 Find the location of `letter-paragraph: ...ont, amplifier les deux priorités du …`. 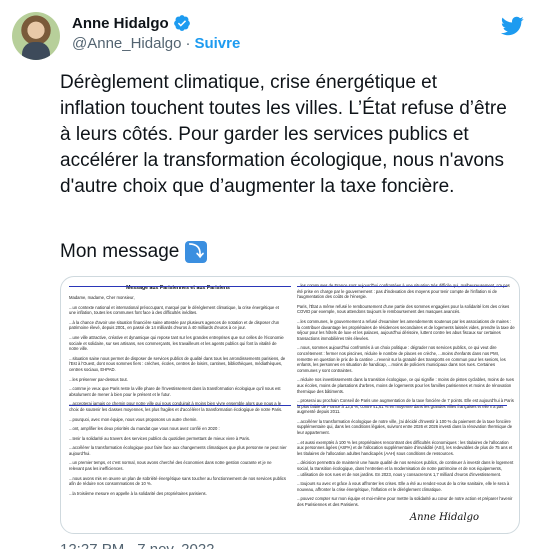

letter-paragraph: ...ont, amplifier les deux priorités du … is located at coordinates (144, 429).